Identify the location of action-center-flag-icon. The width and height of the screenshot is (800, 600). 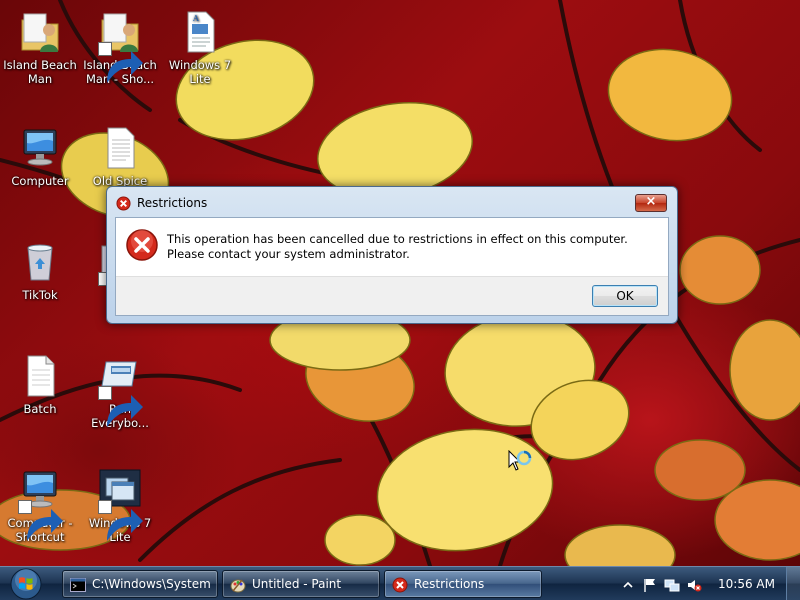
(650, 585).